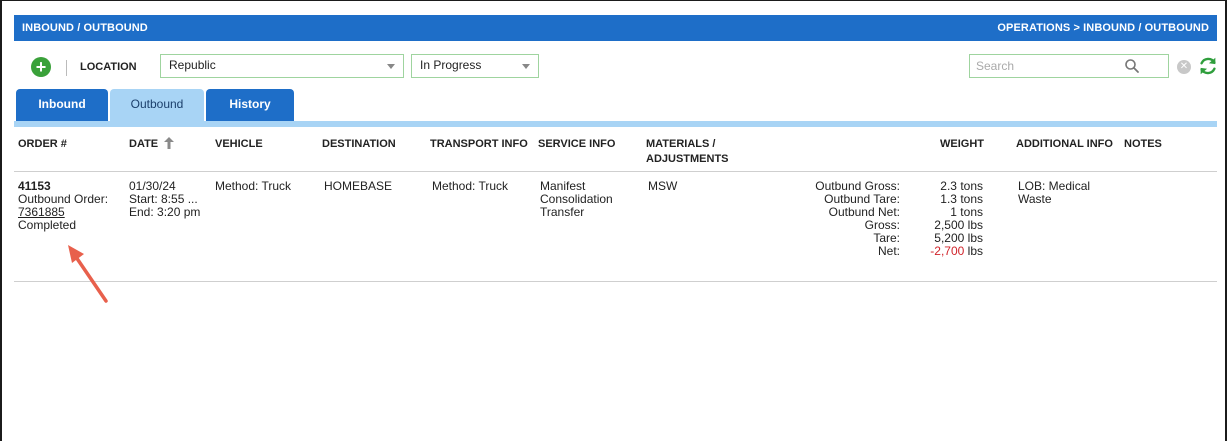  I want to click on service-line3: Transfer, so click(562, 212).